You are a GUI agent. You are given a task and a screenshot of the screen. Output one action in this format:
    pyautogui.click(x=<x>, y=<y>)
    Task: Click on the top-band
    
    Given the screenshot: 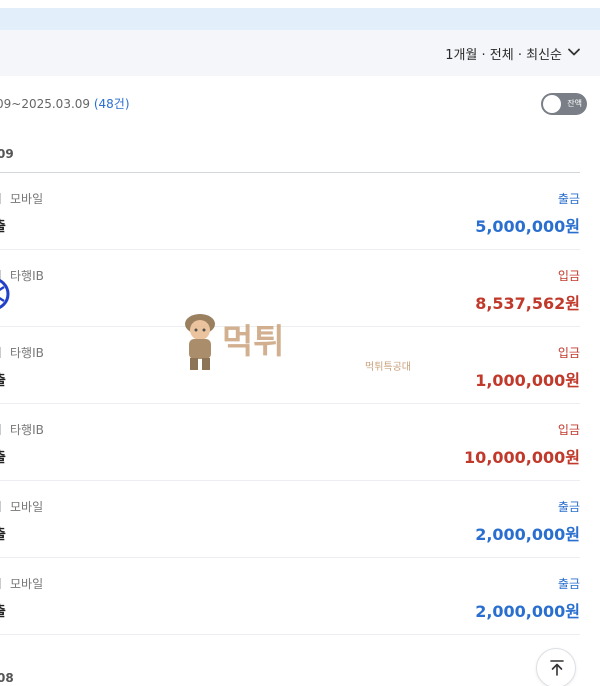 What is the action you would take?
    pyautogui.click(x=300, y=4)
    